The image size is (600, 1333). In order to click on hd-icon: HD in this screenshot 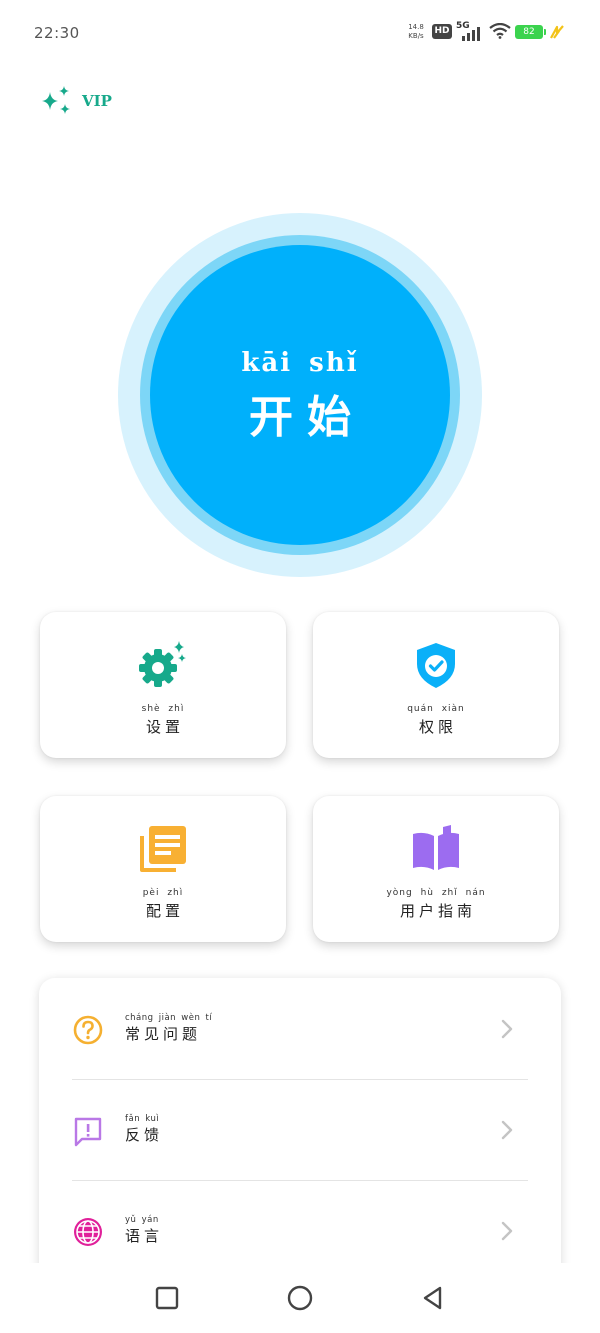, I will do `click(442, 31)`.